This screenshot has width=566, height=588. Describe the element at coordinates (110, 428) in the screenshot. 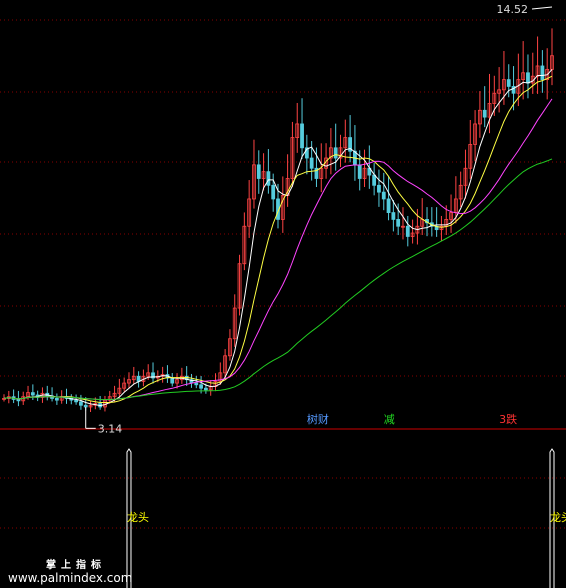

I see `low-price-label: 3.14` at that location.